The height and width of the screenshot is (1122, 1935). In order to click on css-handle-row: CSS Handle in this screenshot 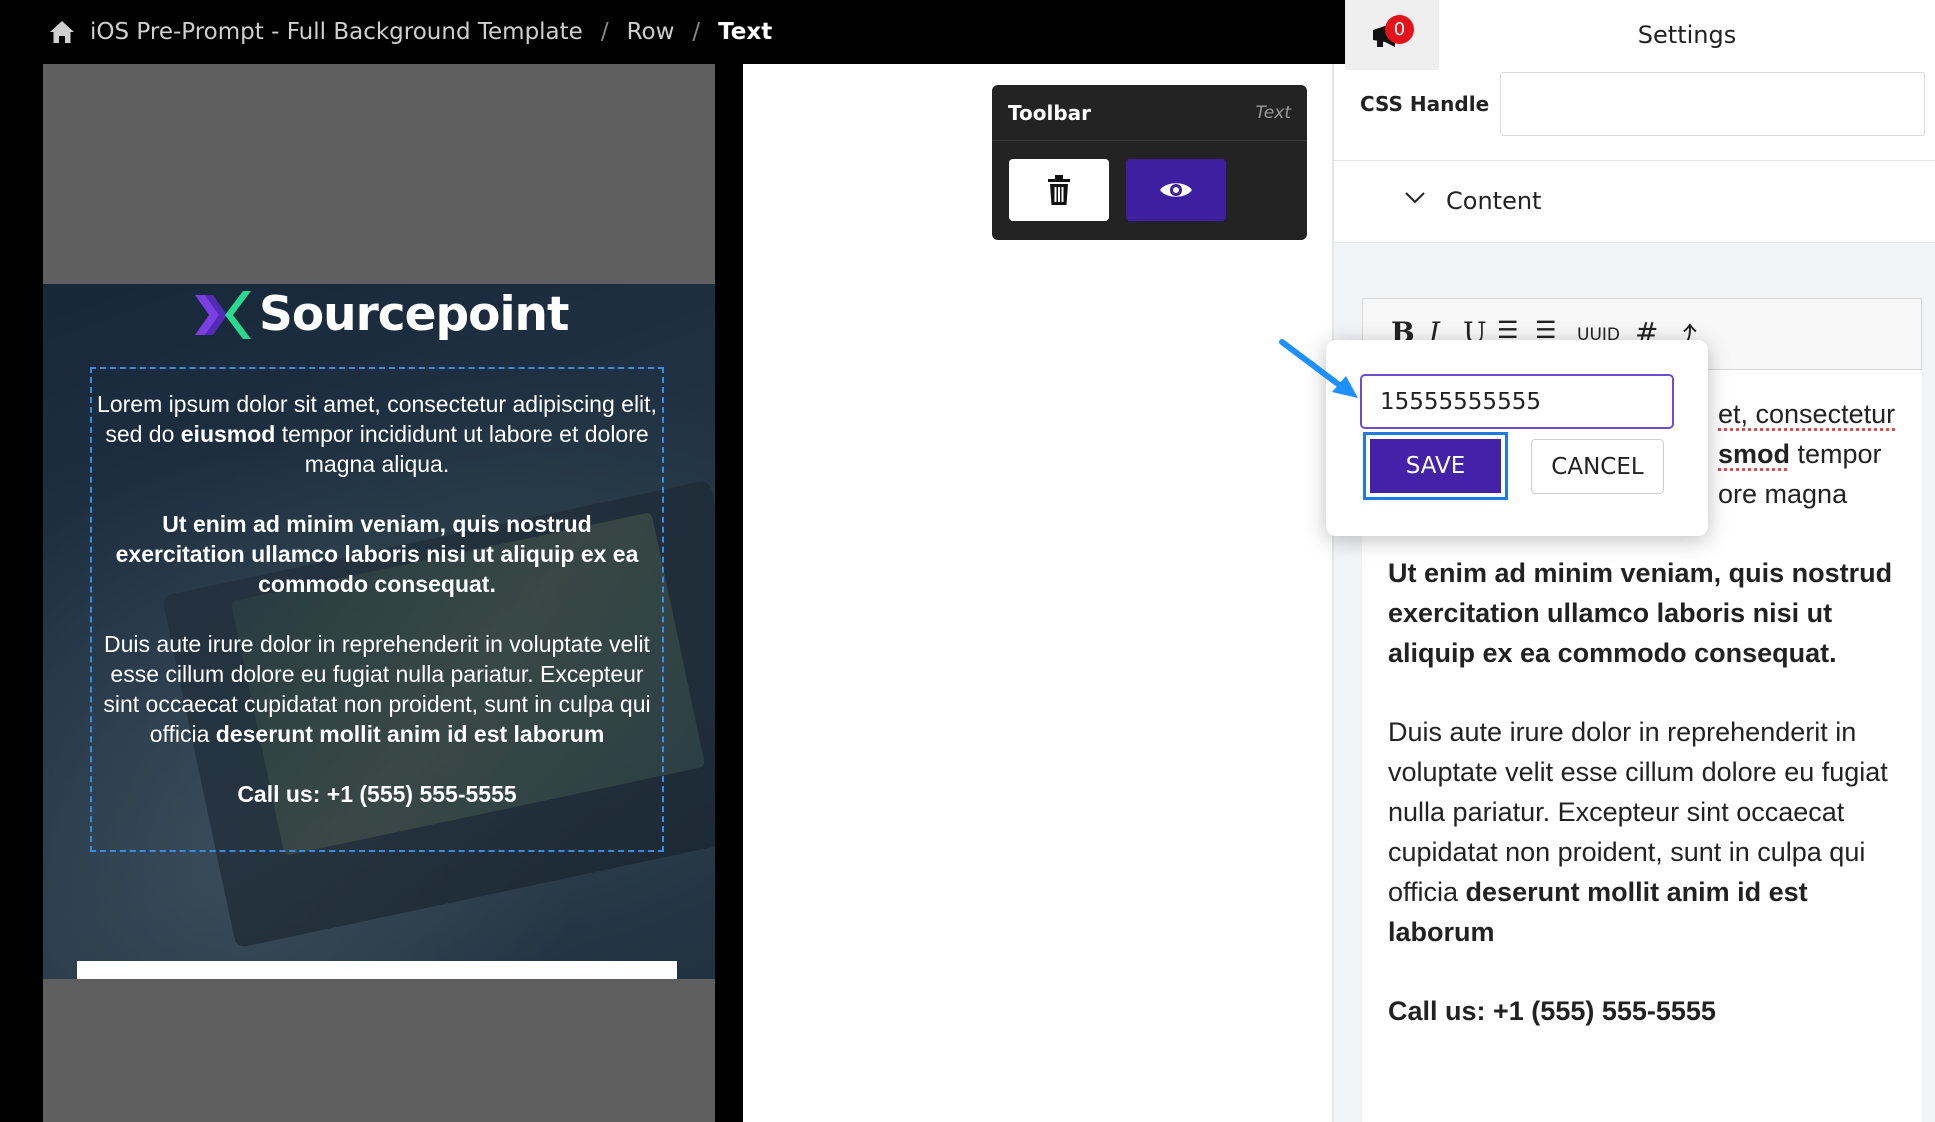, I will do `click(1634, 115)`.